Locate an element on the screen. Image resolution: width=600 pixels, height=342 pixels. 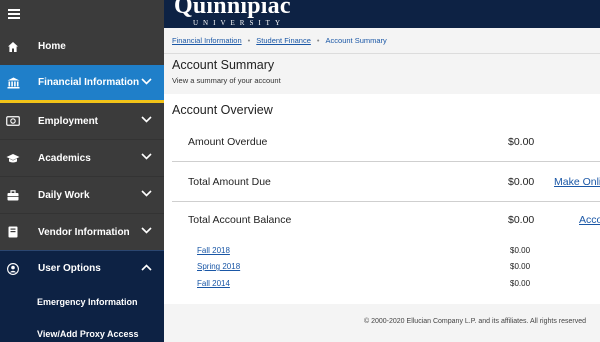
sidebar-subitem-proxy-access: View/Add Proxy Access is located at coordinates (82, 330).